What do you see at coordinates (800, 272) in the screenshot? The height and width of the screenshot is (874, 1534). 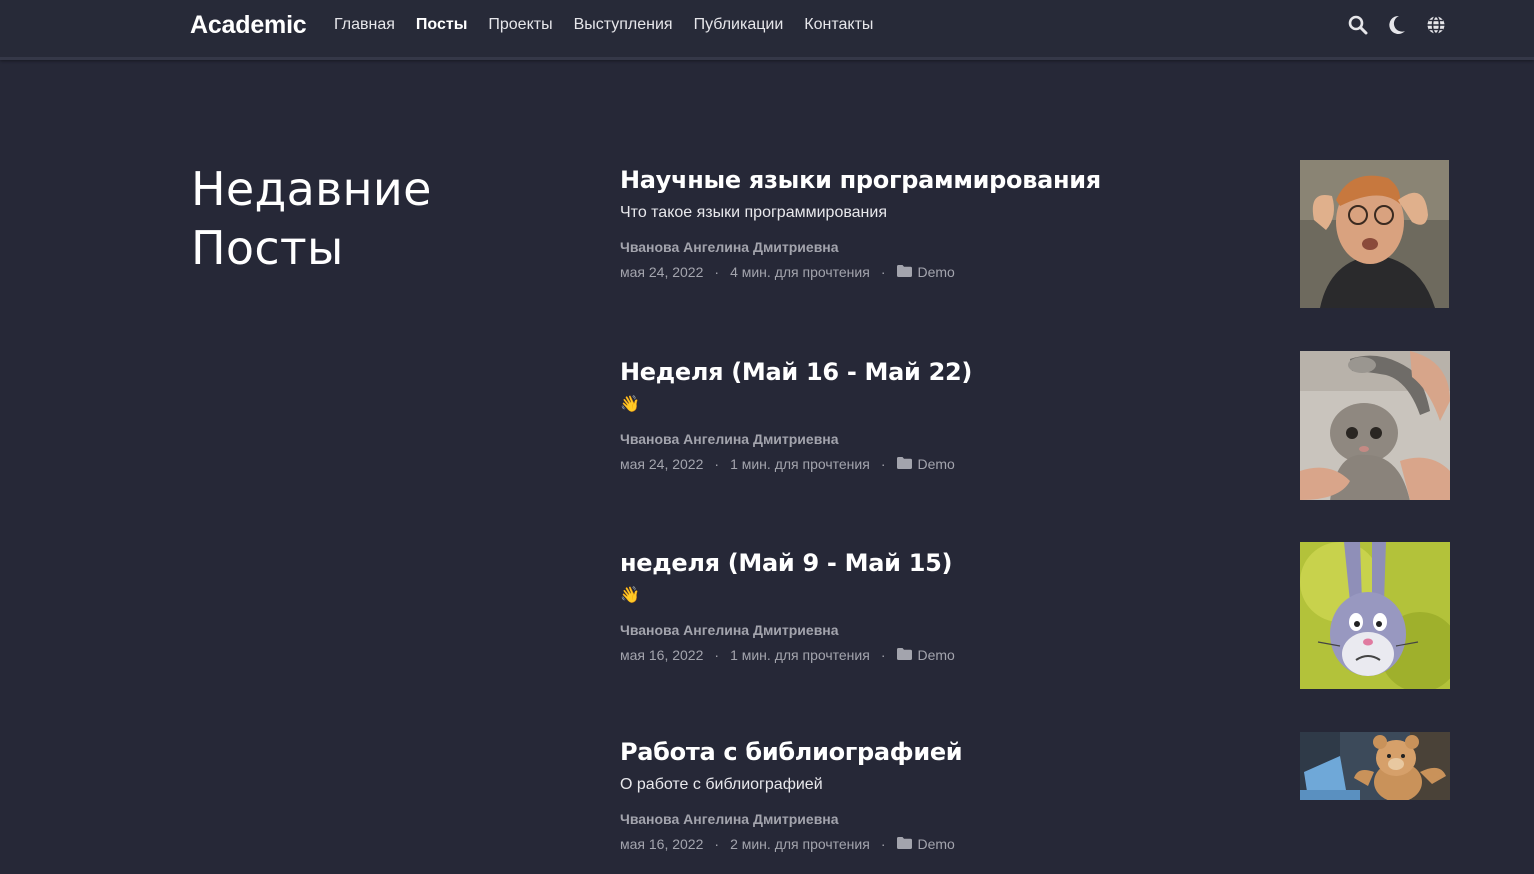 I see `post-reading-time: 4 мин. для прочтения` at bounding box center [800, 272].